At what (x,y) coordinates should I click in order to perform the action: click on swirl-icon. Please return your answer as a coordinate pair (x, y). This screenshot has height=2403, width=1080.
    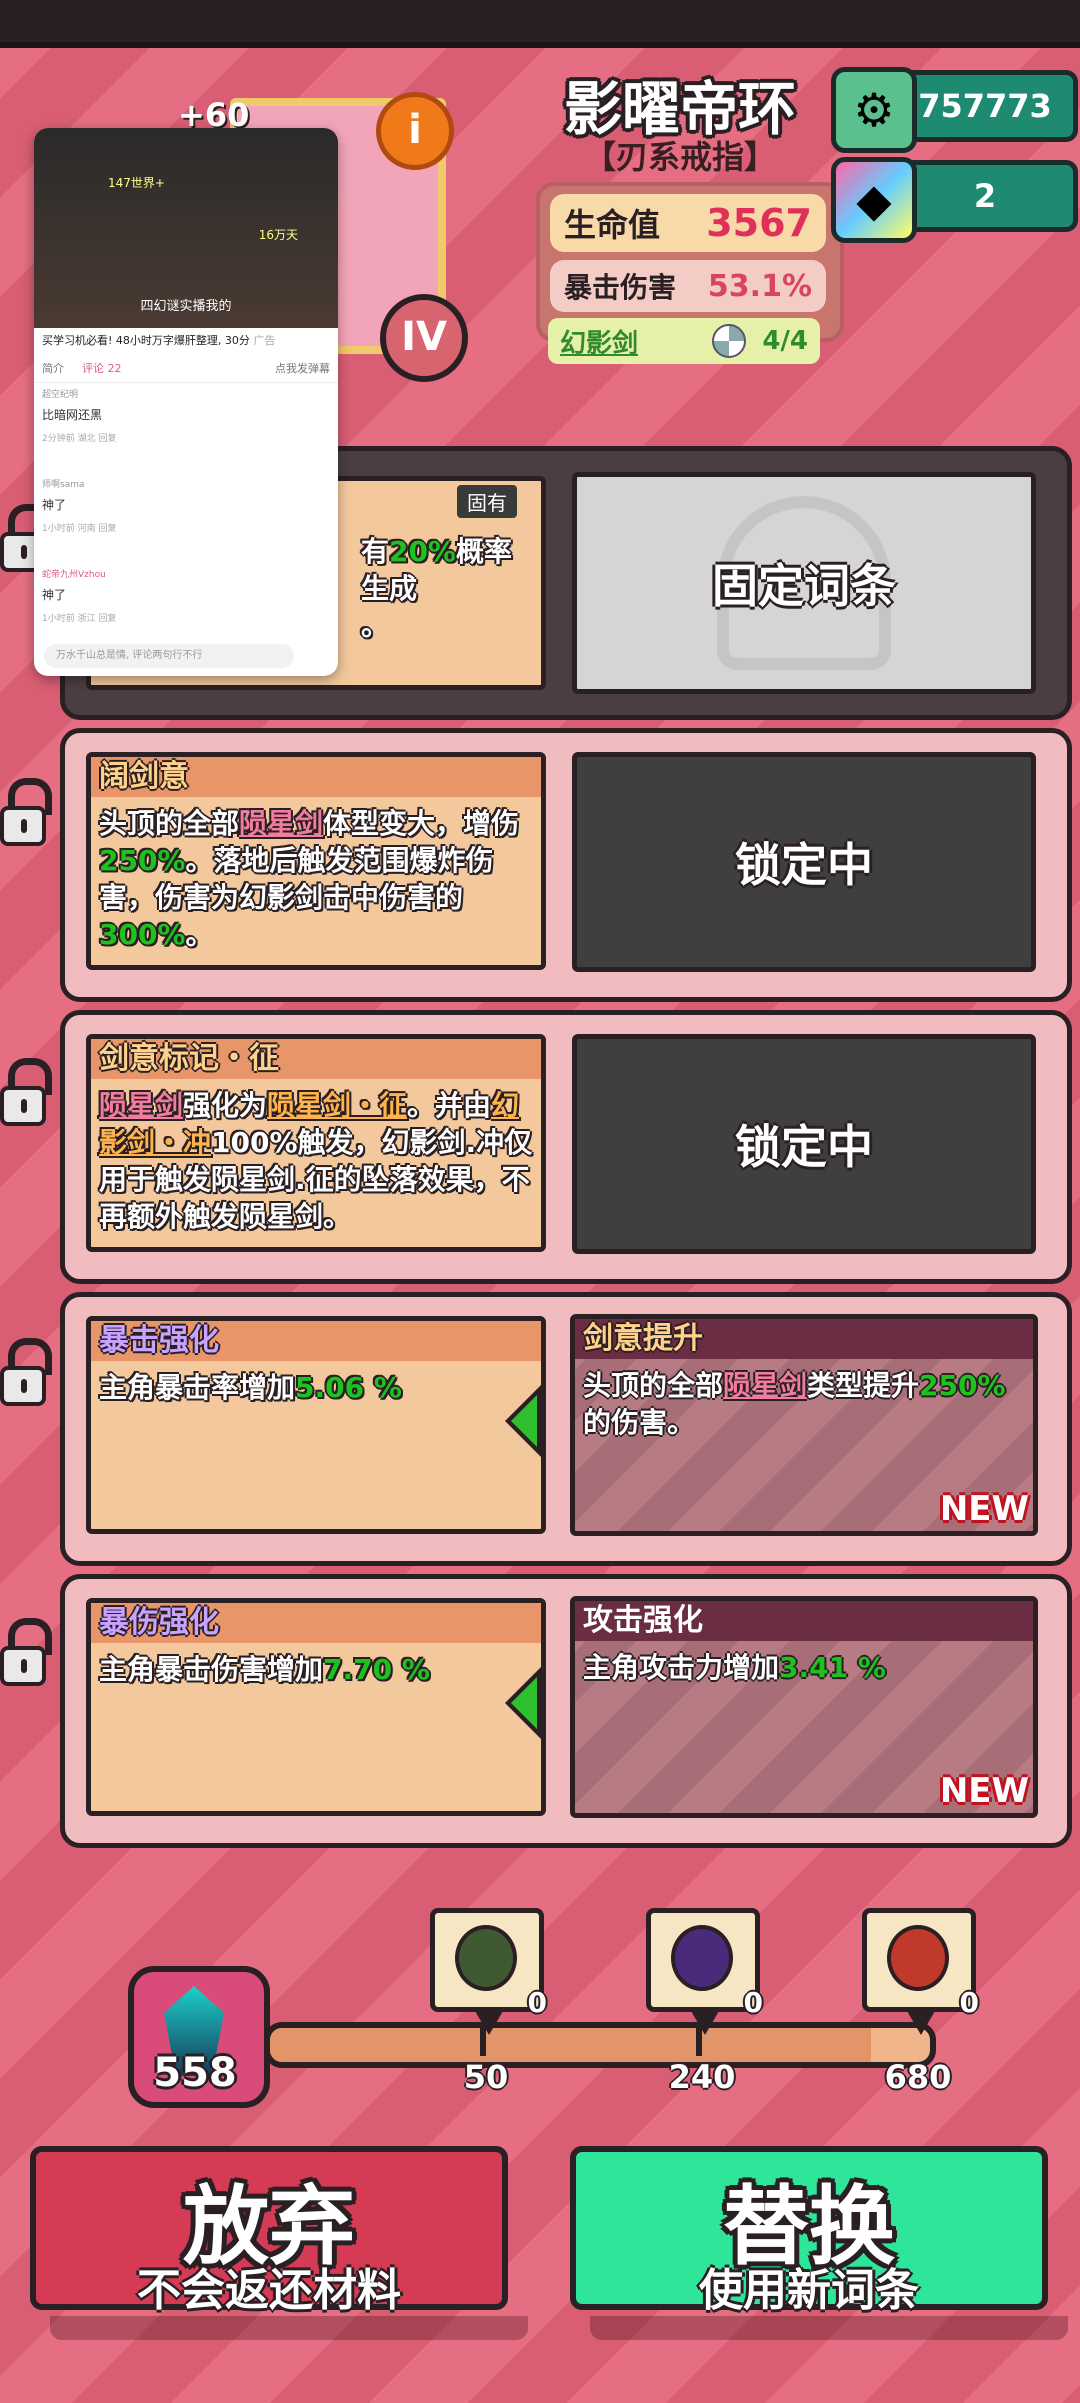
    Looking at the image, I should click on (729, 341).